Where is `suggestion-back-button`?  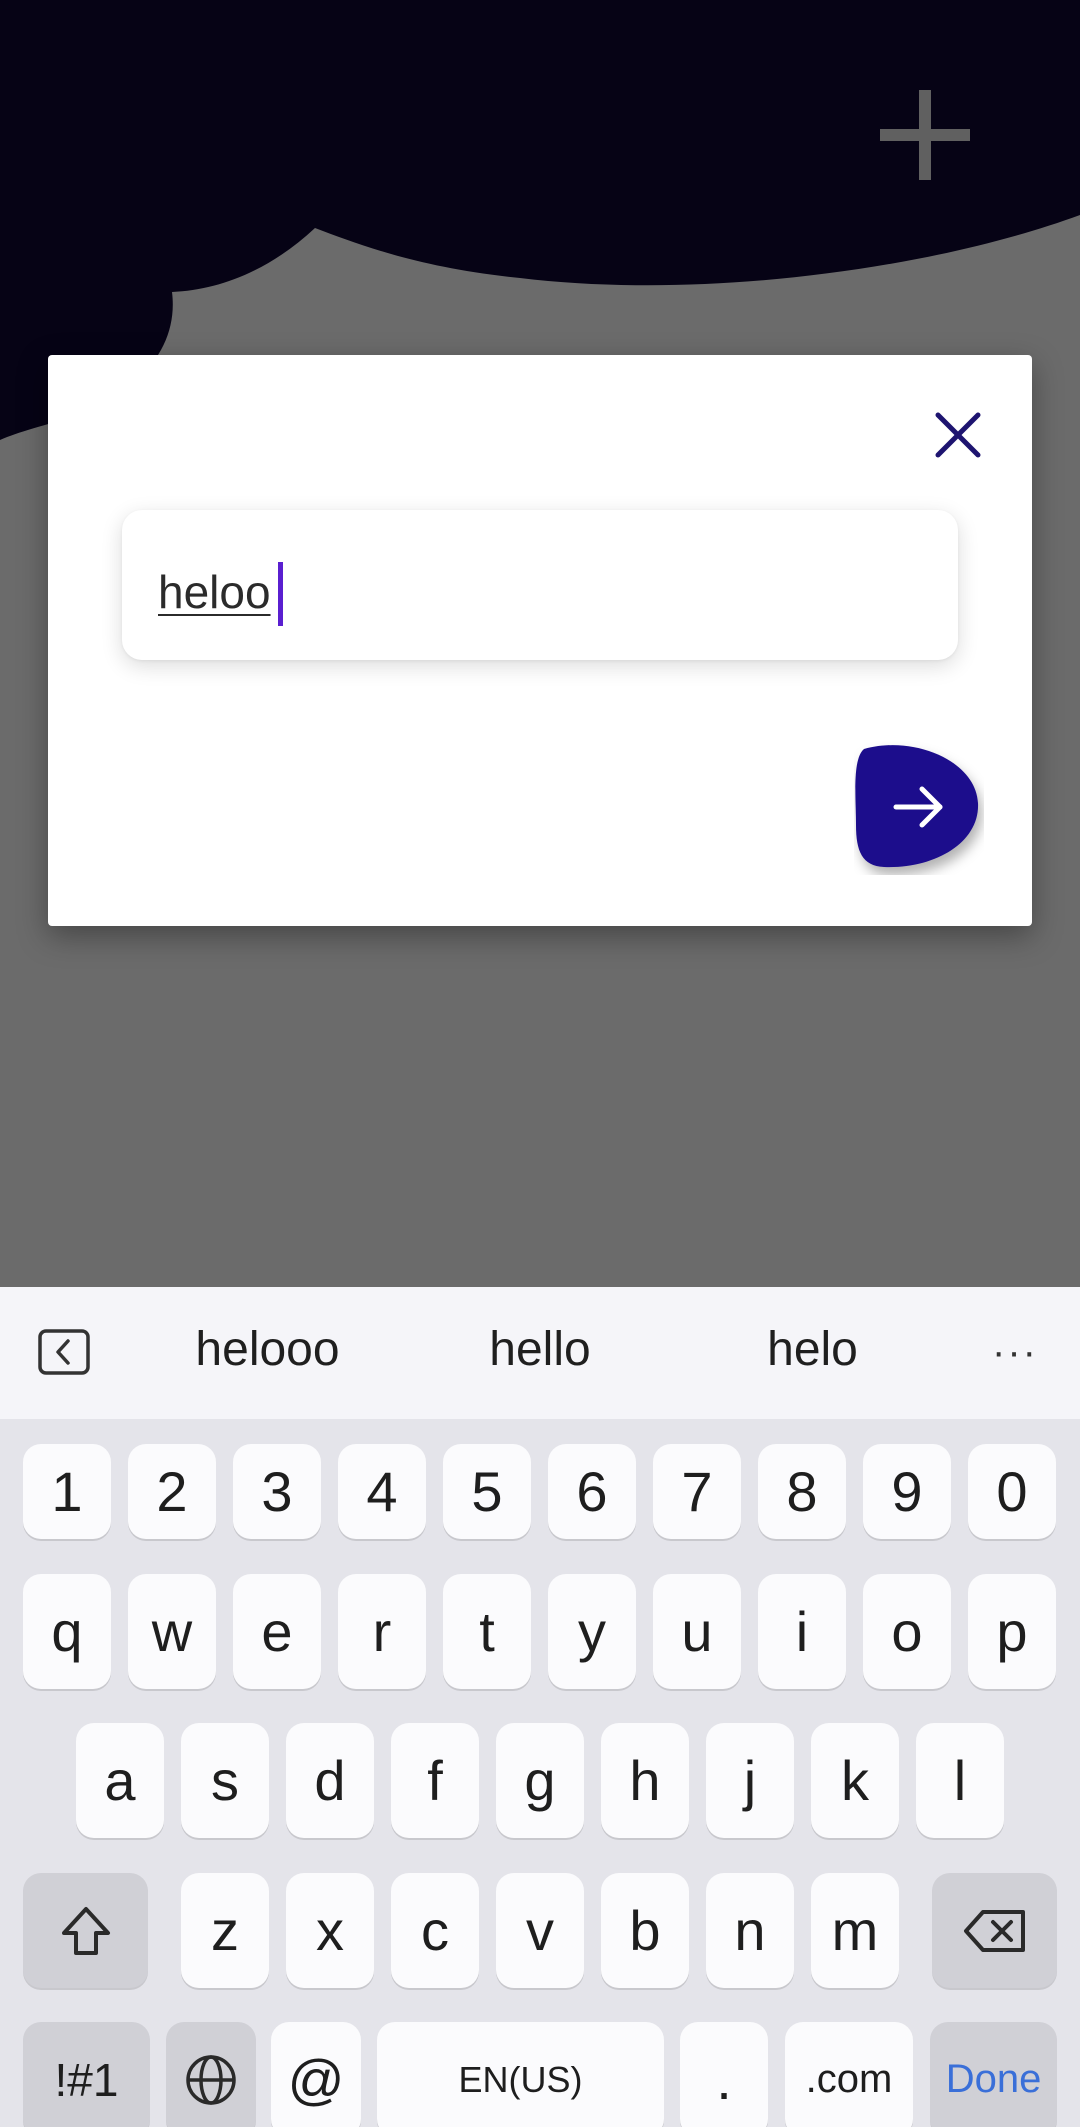 suggestion-back-button is located at coordinates (64, 1352).